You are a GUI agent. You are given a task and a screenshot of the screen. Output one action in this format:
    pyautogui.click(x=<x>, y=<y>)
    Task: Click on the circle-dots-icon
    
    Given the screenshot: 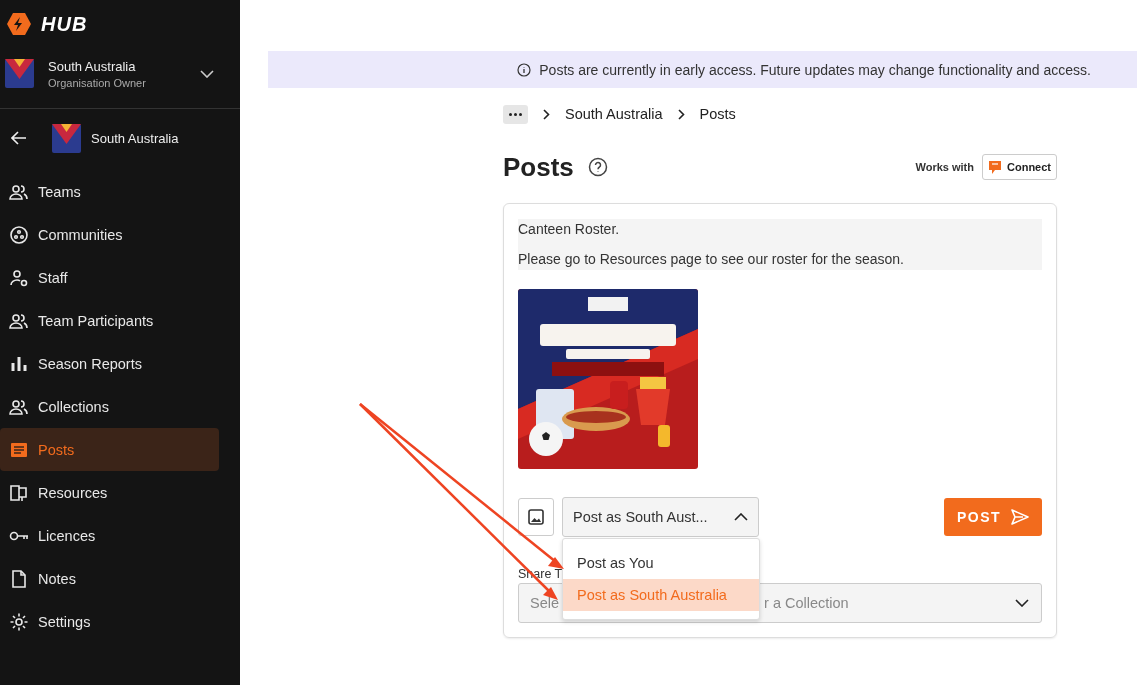 What is the action you would take?
    pyautogui.click(x=19, y=234)
    